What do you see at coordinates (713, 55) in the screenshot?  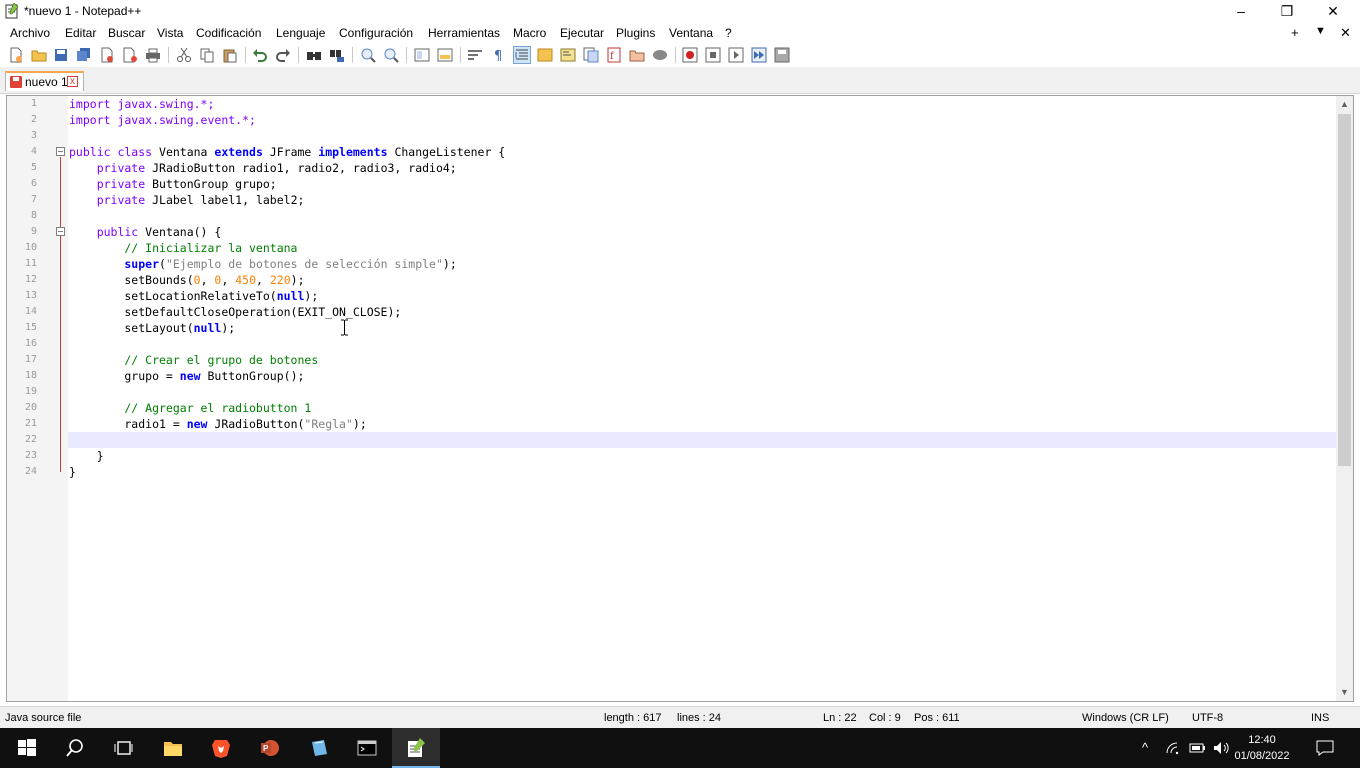 I see `macro-stop-icon` at bounding box center [713, 55].